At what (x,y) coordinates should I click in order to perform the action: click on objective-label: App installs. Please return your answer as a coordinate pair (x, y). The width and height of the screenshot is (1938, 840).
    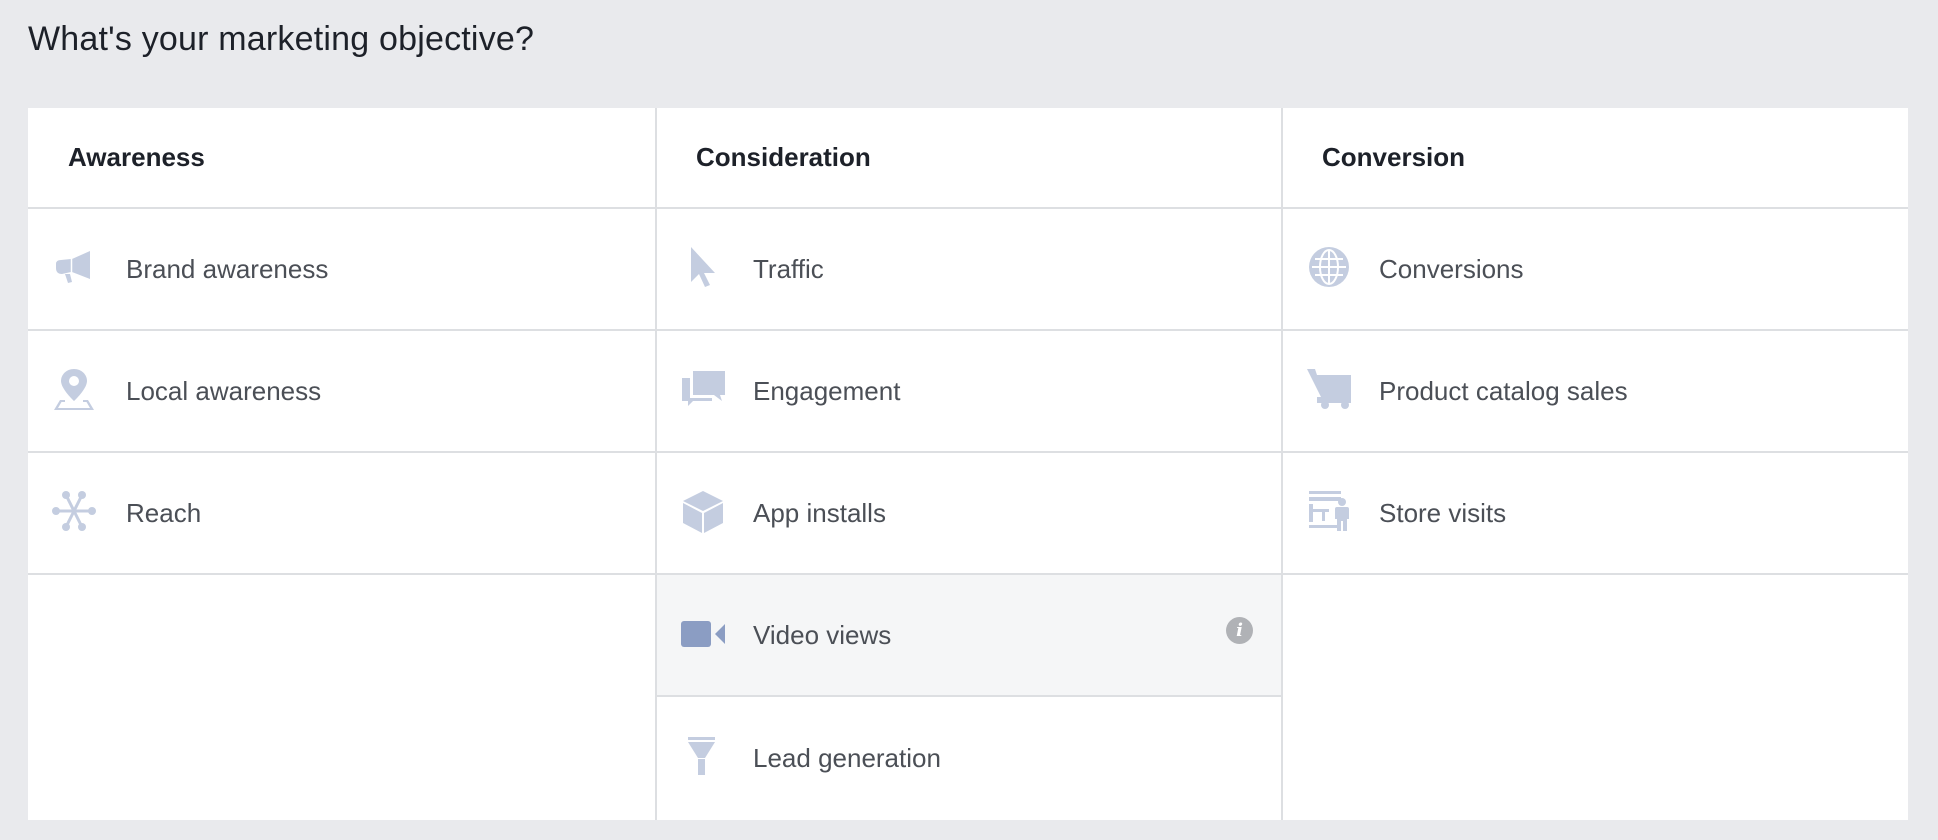
    Looking at the image, I should click on (819, 512).